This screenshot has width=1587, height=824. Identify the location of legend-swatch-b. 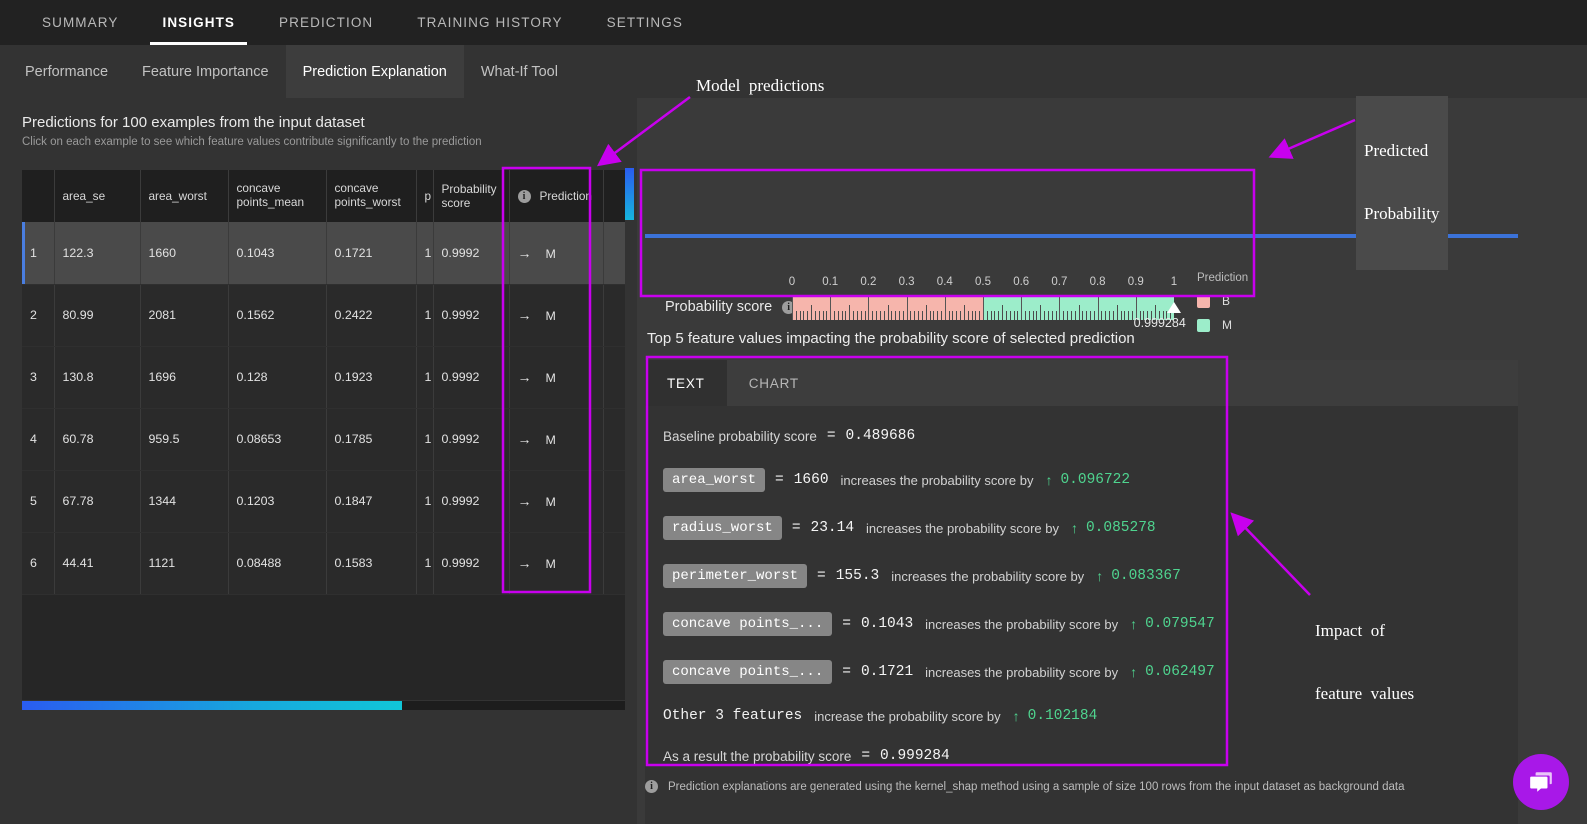
(1203, 301).